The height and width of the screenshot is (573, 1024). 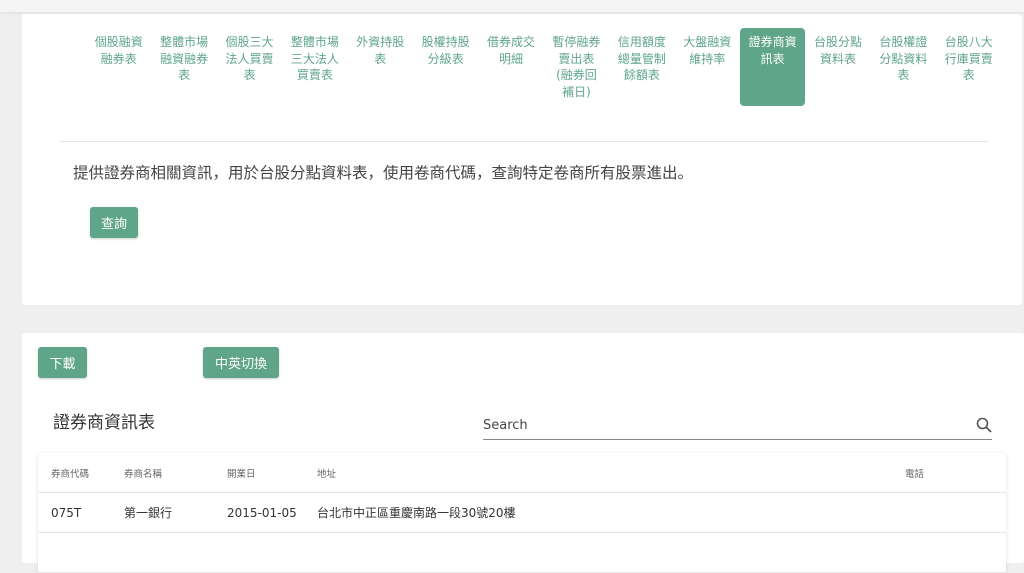 I want to click on column-header: 地址, so click(x=611, y=473).